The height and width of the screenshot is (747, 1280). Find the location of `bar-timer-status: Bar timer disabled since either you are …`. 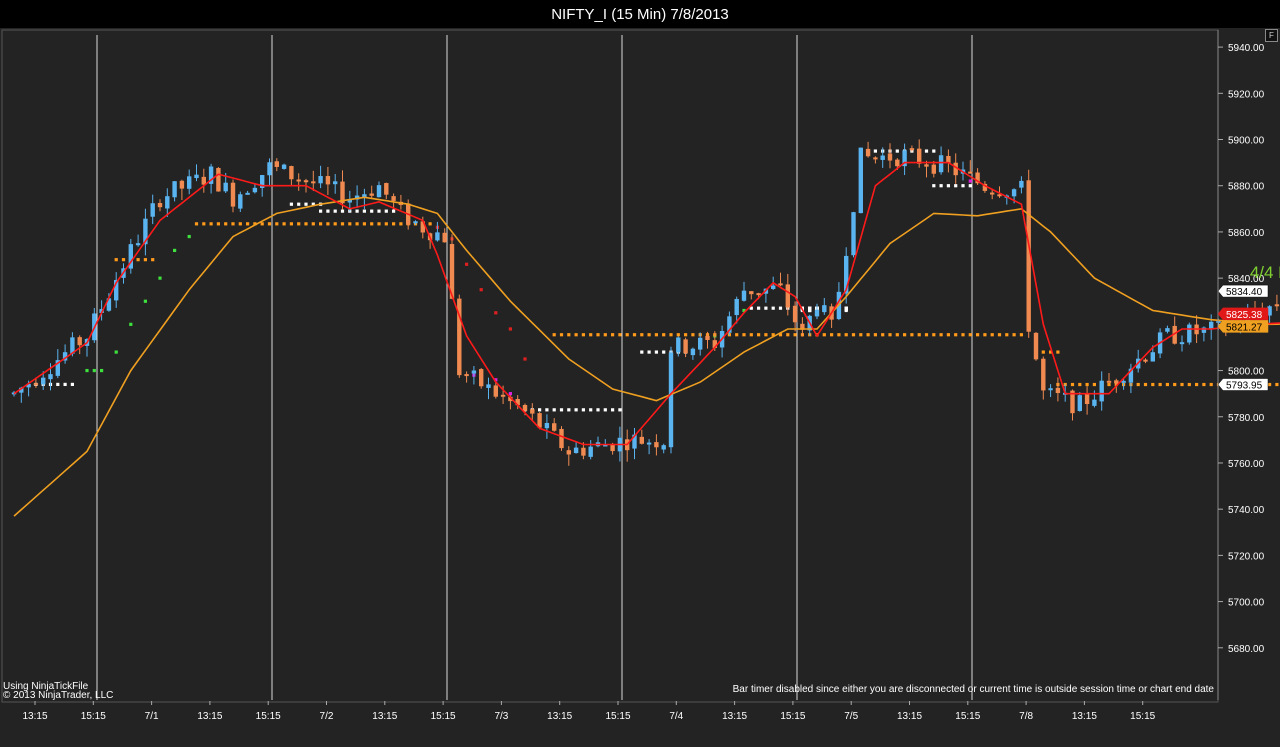

bar-timer-status: Bar timer disabled since either you are … is located at coordinates (973, 689).